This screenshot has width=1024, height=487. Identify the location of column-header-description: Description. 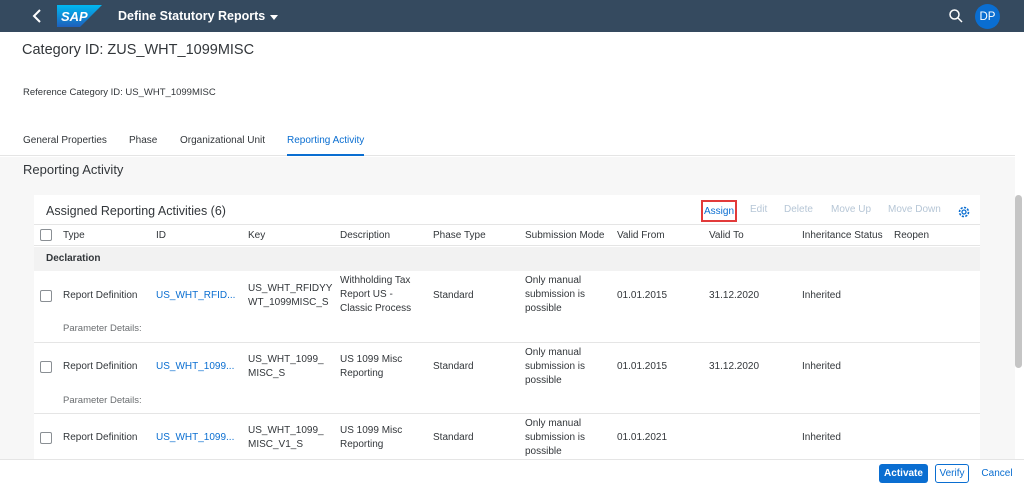
(365, 235).